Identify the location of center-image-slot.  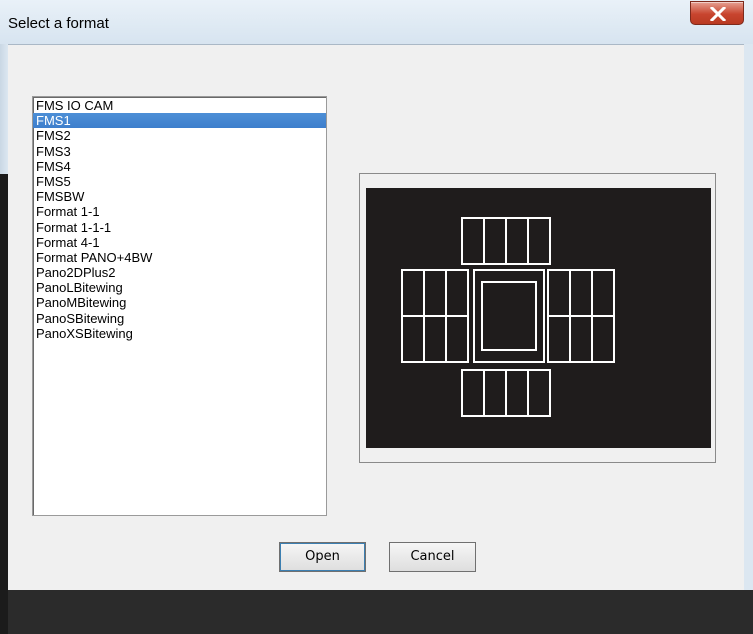
(509, 316).